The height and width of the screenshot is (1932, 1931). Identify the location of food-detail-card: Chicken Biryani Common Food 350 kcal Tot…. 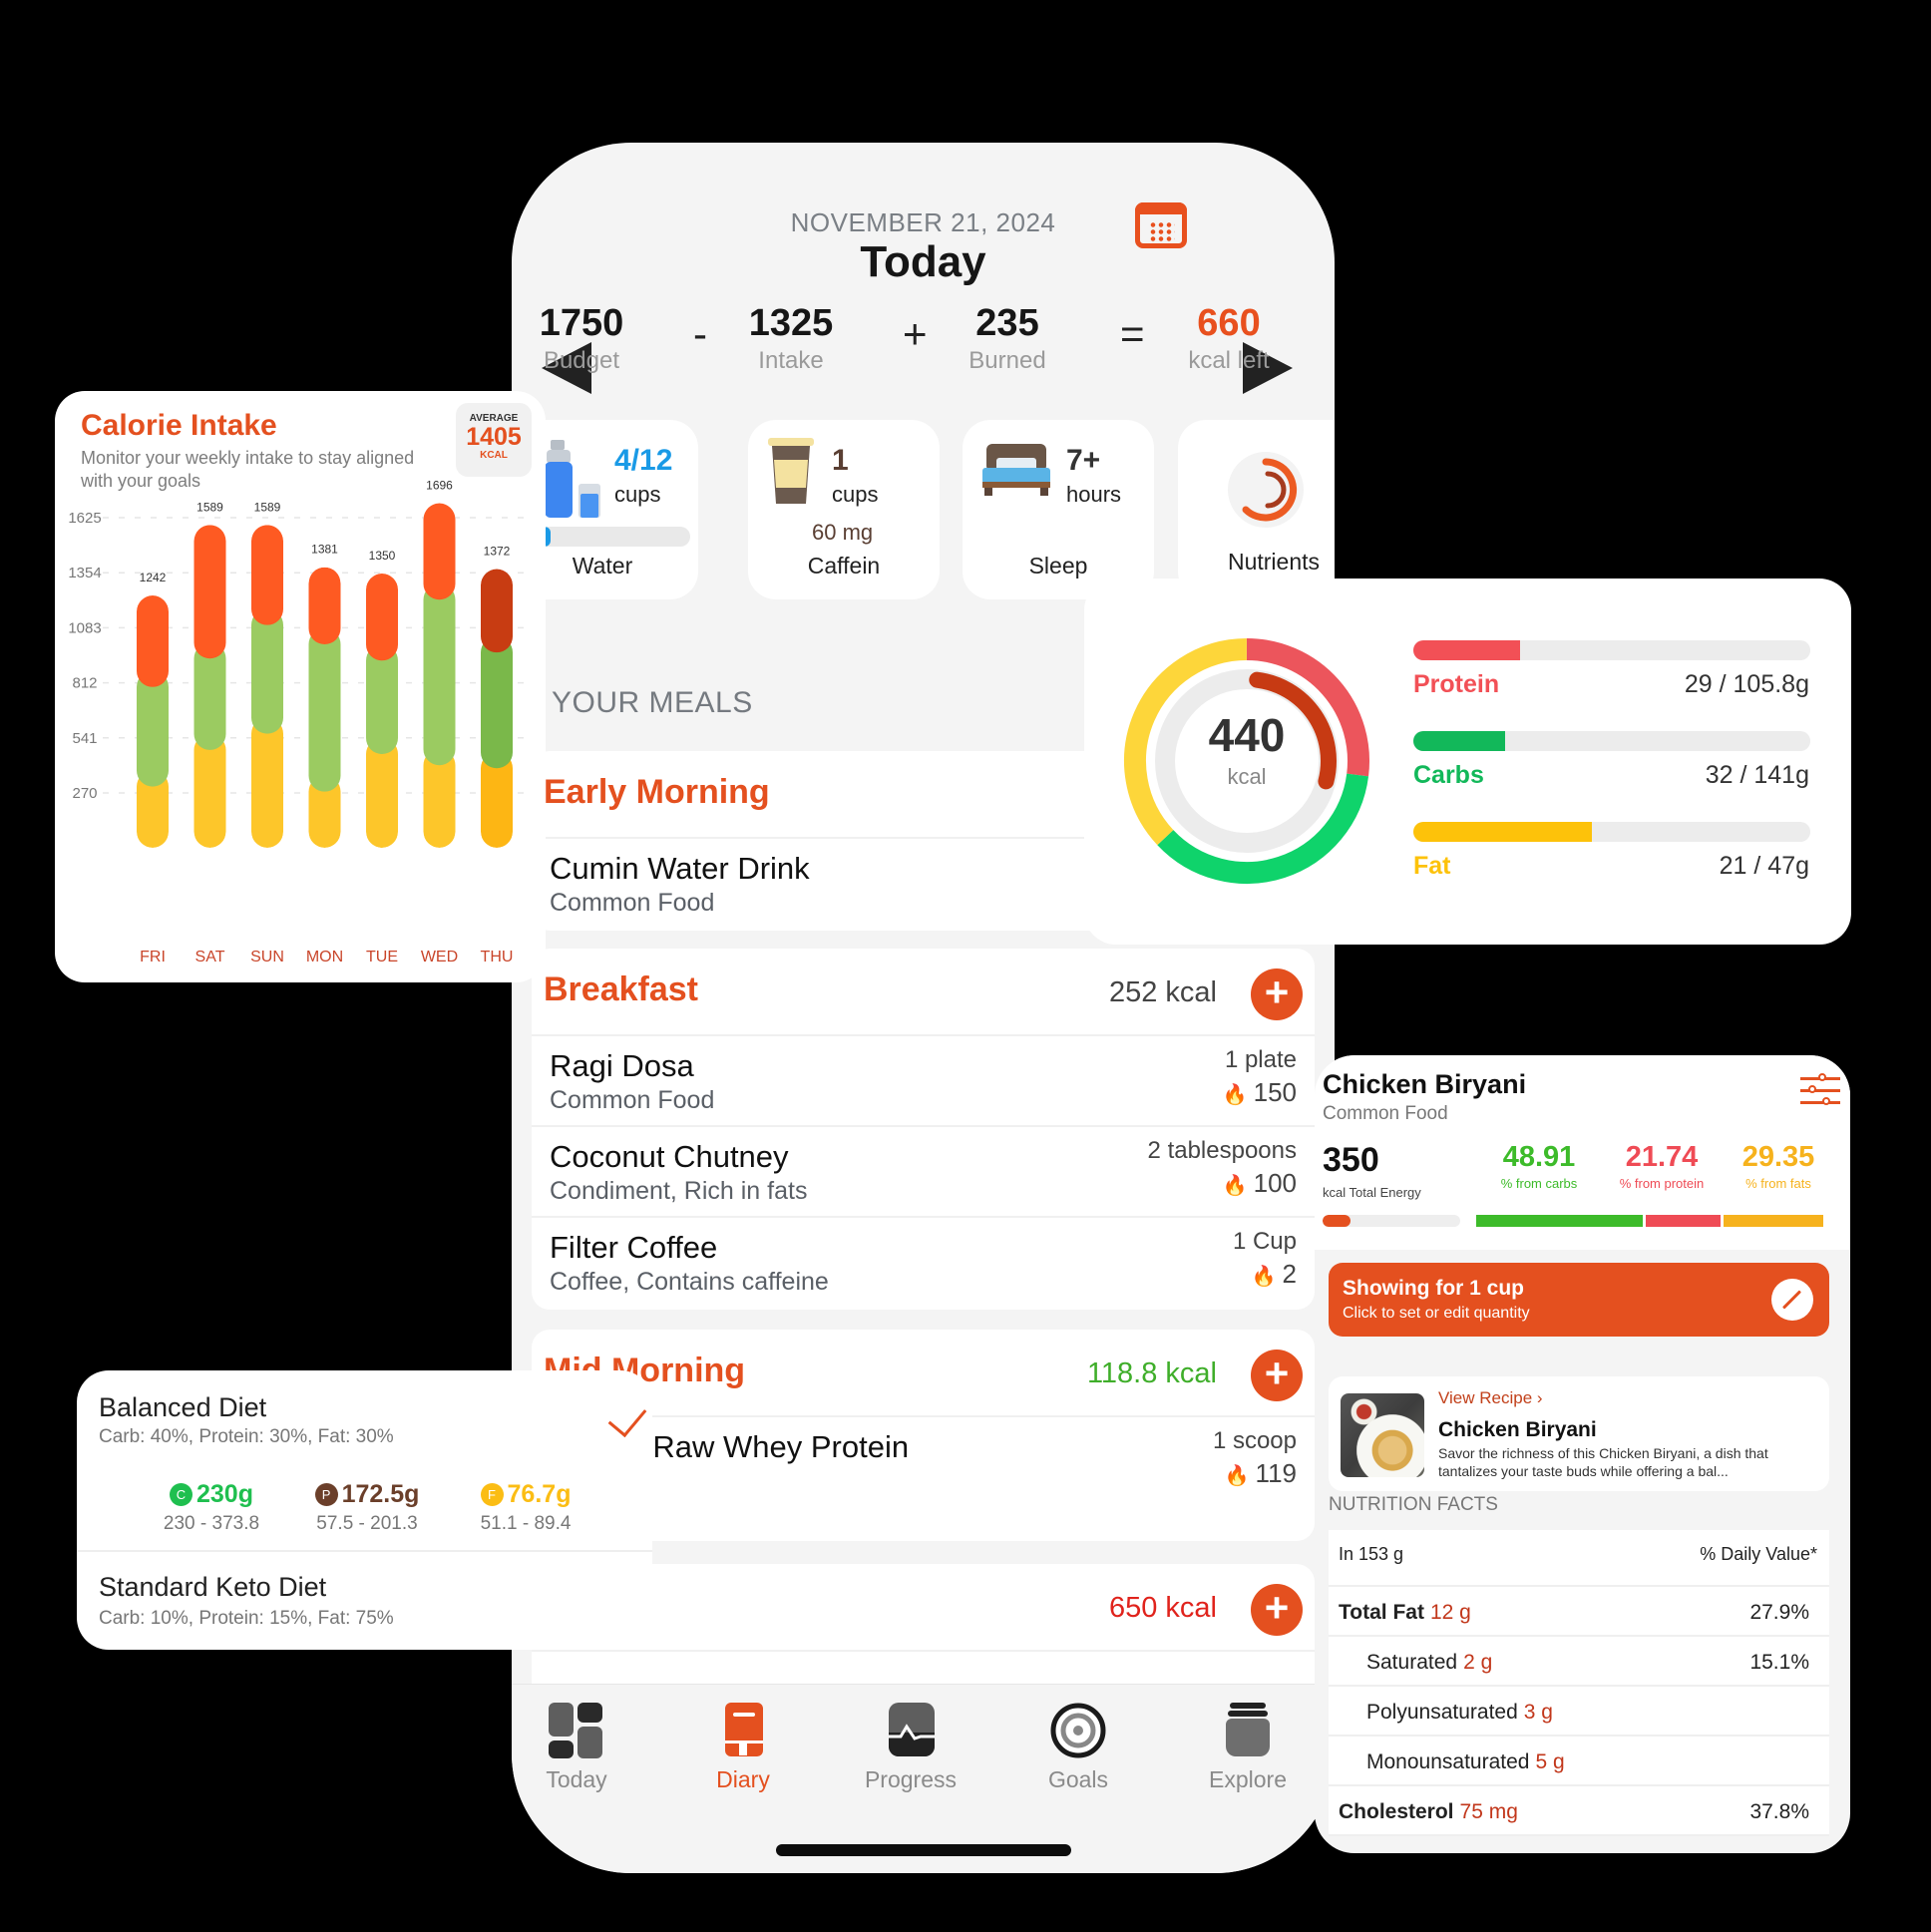
(1582, 1454).